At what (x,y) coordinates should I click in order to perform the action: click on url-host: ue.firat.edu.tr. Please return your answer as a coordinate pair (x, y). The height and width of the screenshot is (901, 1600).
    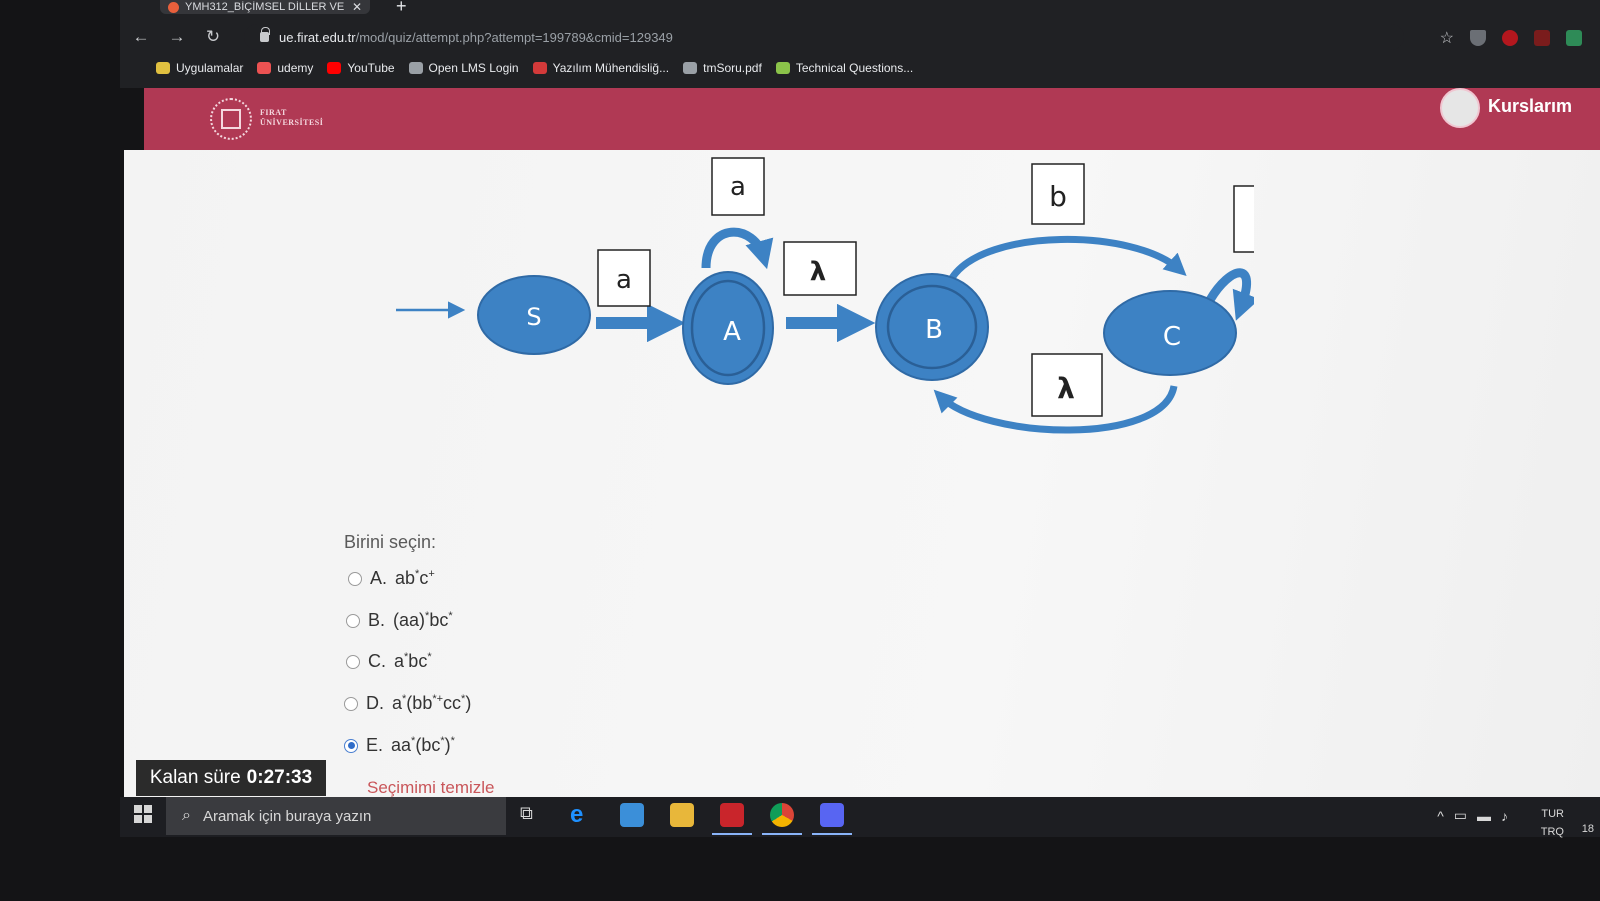
    Looking at the image, I should click on (317, 37).